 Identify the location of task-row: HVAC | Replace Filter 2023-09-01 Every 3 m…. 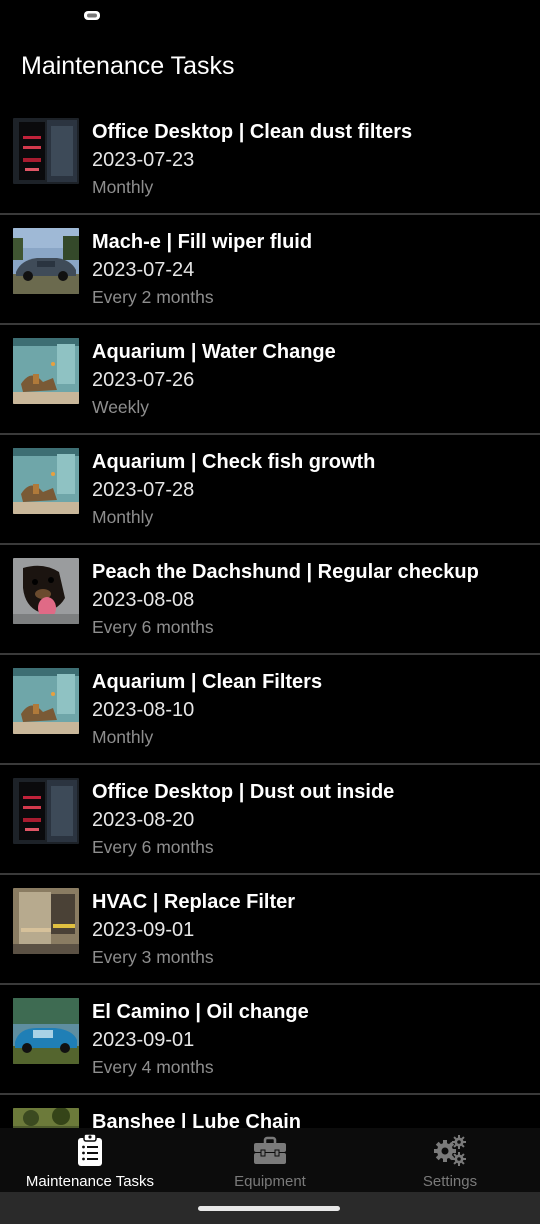
(270, 930).